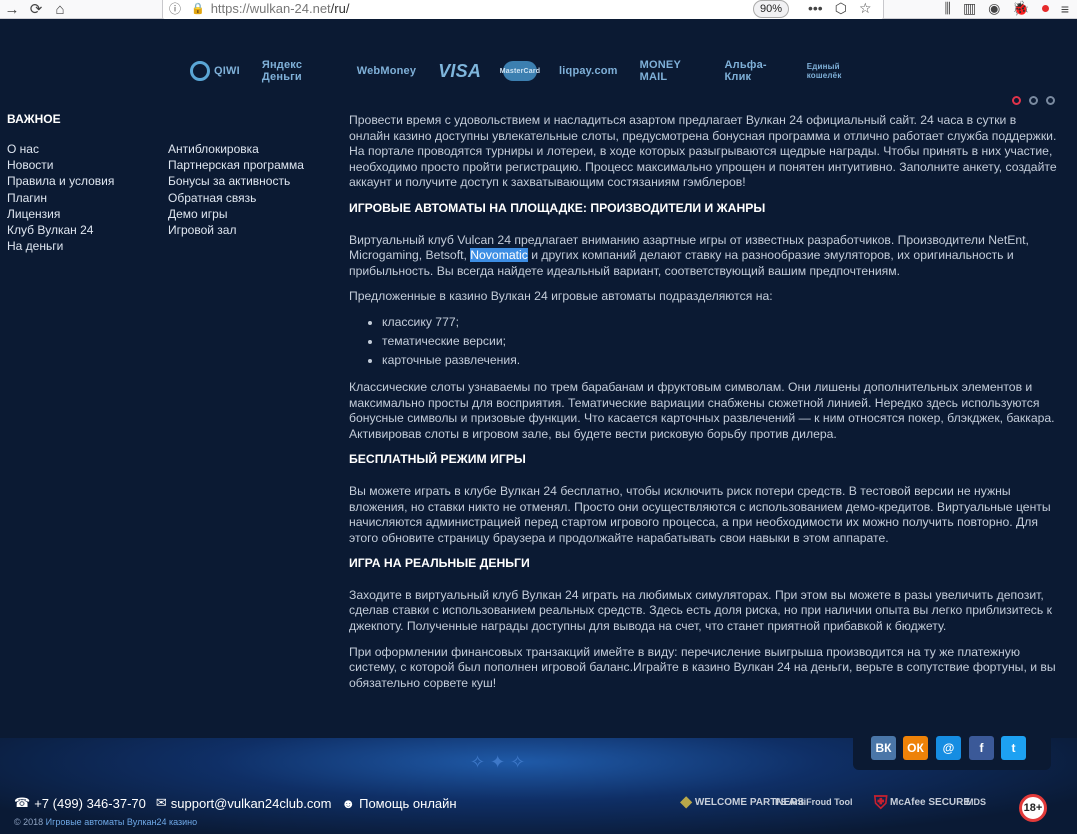 The image size is (1077, 834). Describe the element at coordinates (251, 803) in the screenshot. I see `email-address: support@vulkan24club.com` at that location.